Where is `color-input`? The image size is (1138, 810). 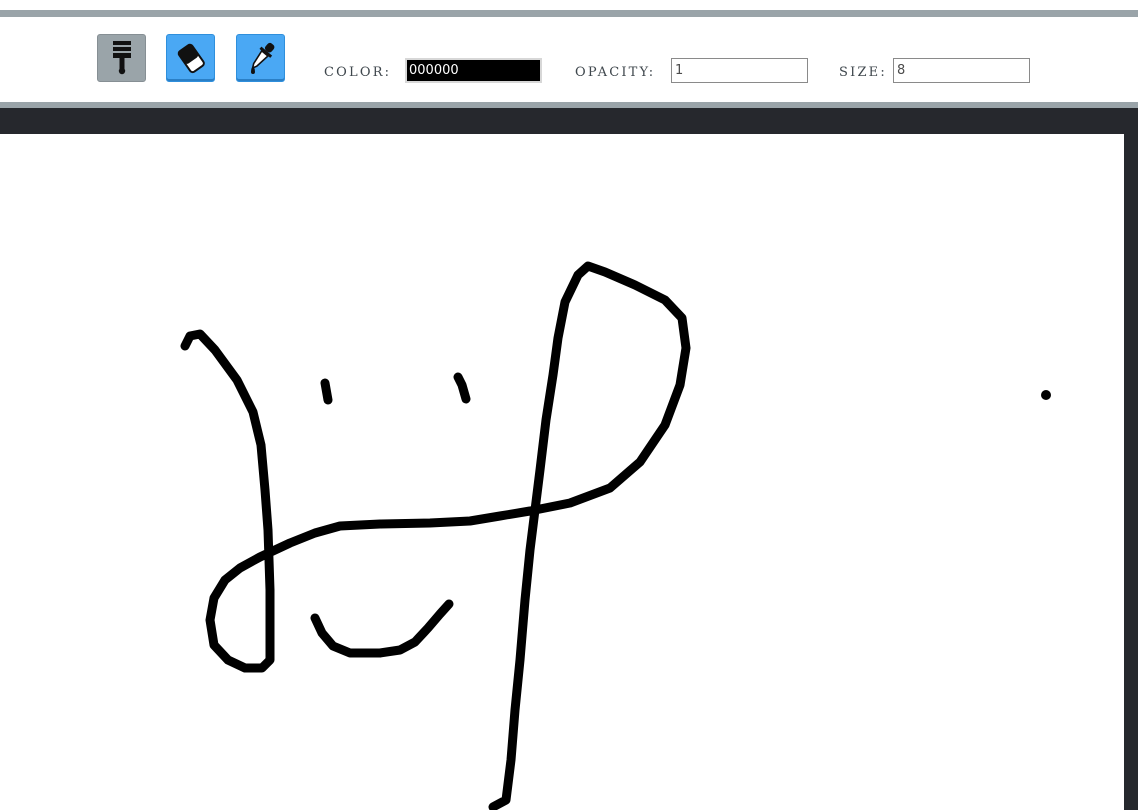
color-input is located at coordinates (473, 70).